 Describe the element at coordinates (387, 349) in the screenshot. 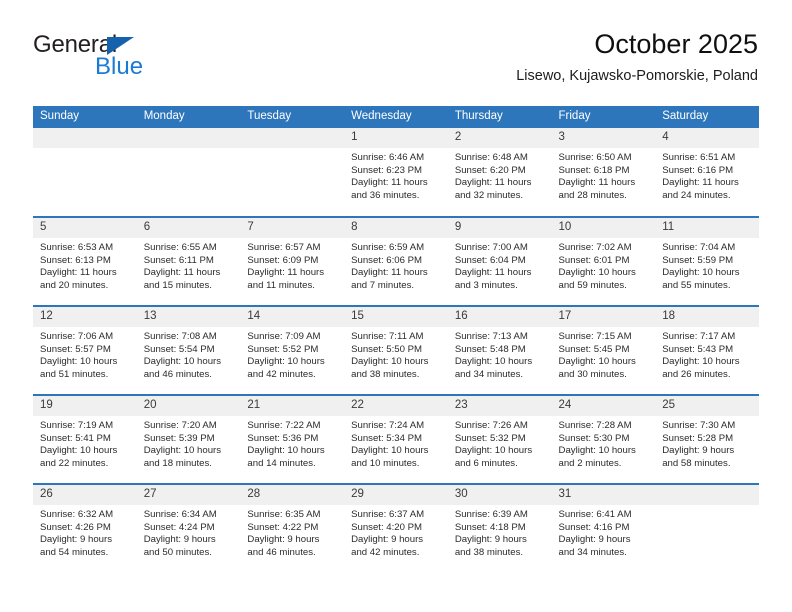

I see `sunset-text: Sunset: 5:50 PM` at that location.